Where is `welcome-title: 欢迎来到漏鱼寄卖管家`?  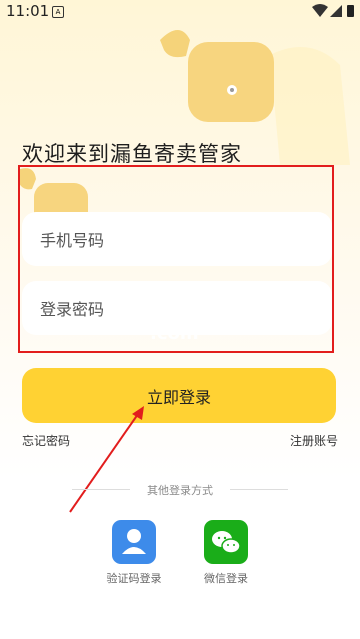 welcome-title: 欢迎来到漏鱼寄卖管家 is located at coordinates (132, 154).